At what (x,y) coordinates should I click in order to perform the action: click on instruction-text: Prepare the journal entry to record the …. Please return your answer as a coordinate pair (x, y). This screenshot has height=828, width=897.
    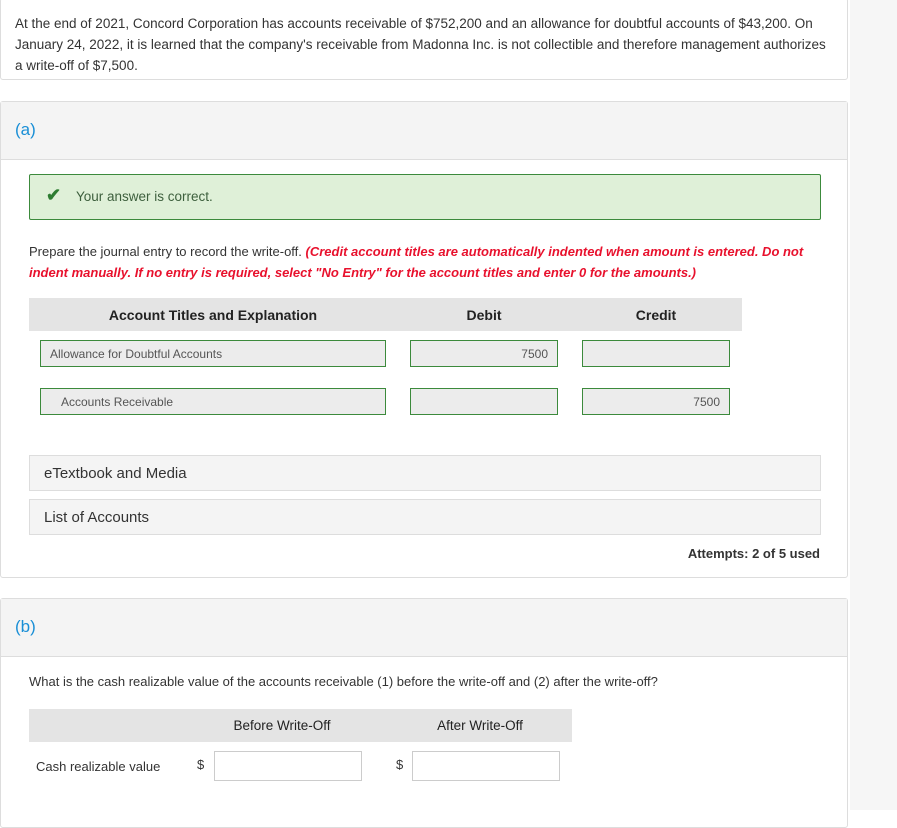
    Looking at the image, I should click on (167, 251).